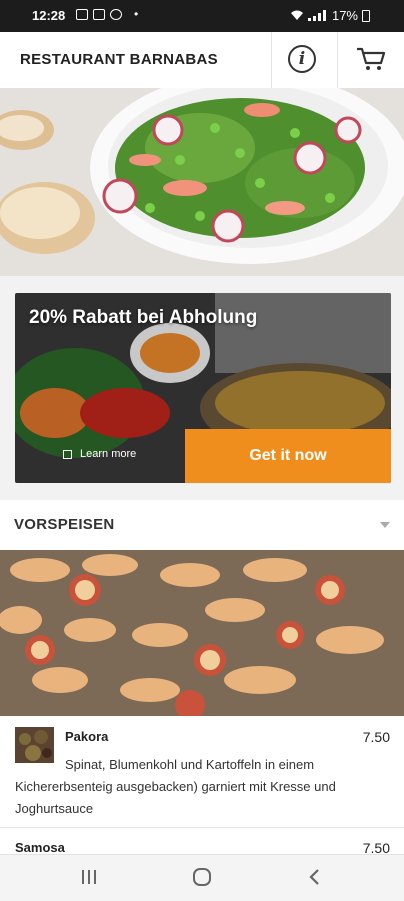 This screenshot has width=404, height=901. What do you see at coordinates (116, 14) in the screenshot?
I see `app-icon` at bounding box center [116, 14].